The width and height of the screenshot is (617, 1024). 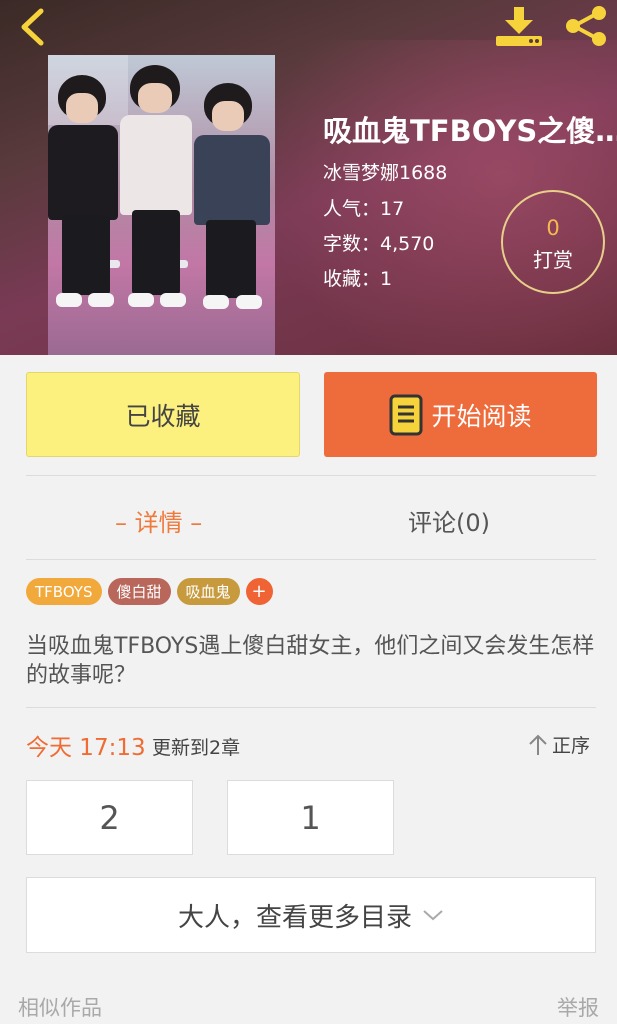 I want to click on chevron-down-icon, so click(x=433, y=915).